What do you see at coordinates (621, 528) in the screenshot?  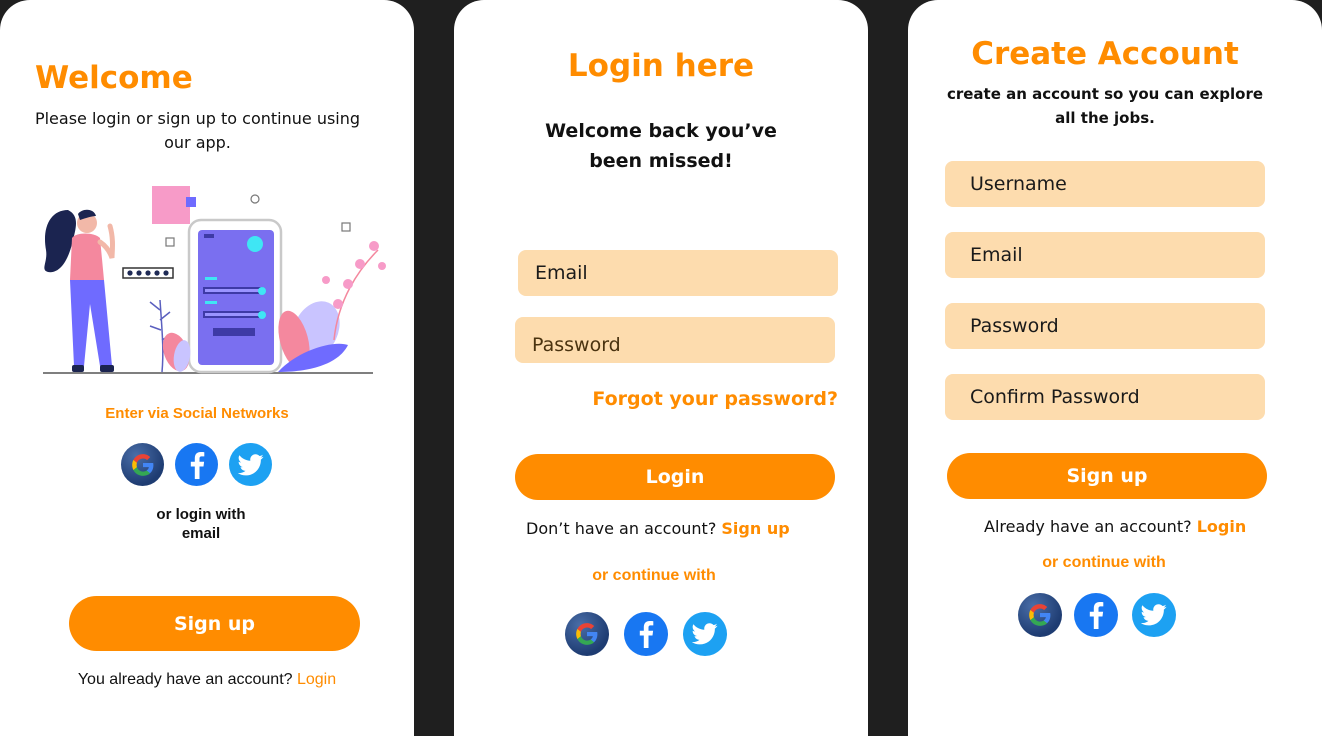 I see `no-account-text: Don’t have an account?` at bounding box center [621, 528].